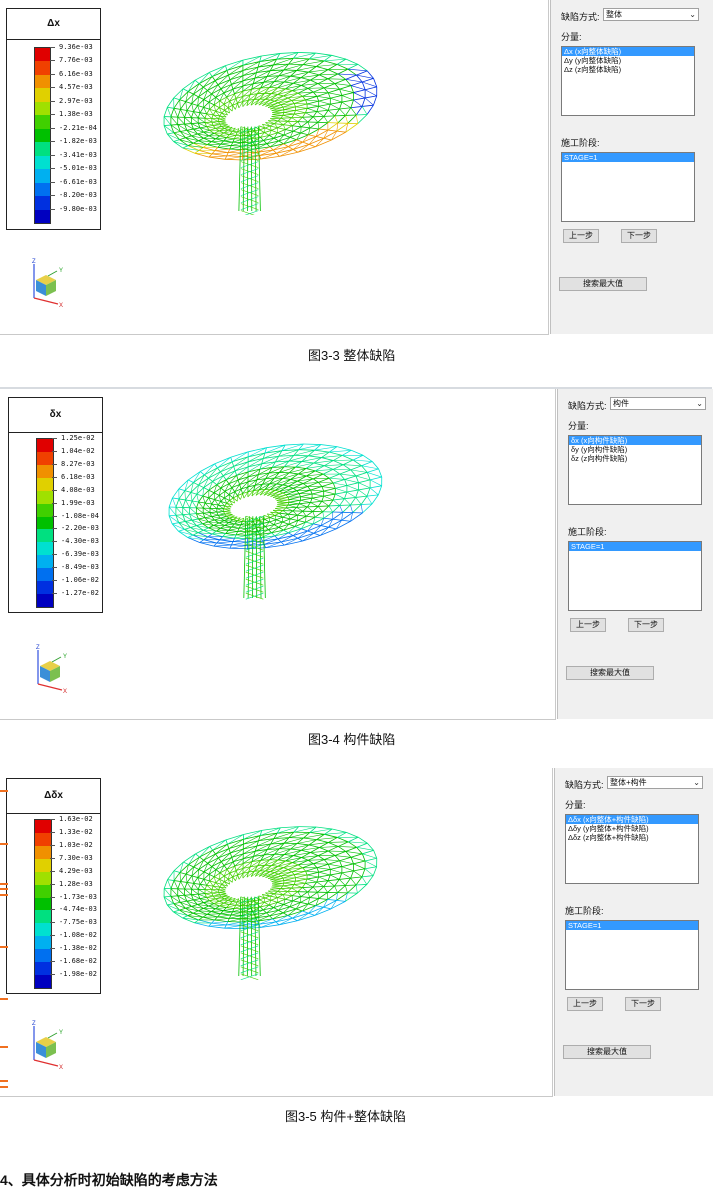 Image resolution: width=727 pixels, height=1190 pixels. Describe the element at coordinates (55, 415) in the screenshot. I see `legend-title: δx` at that location.